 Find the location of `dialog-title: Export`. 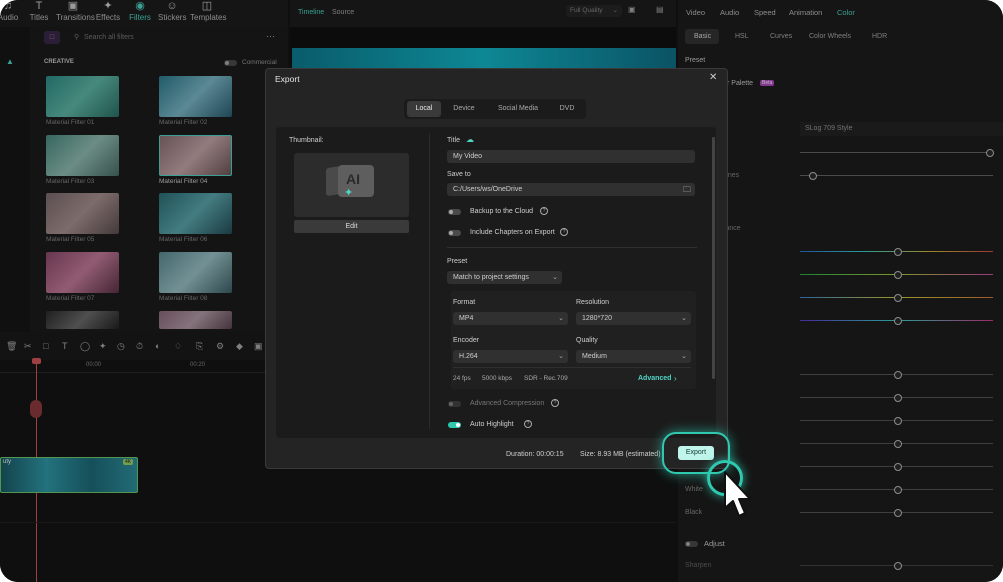

dialog-title: Export is located at coordinates (287, 79).